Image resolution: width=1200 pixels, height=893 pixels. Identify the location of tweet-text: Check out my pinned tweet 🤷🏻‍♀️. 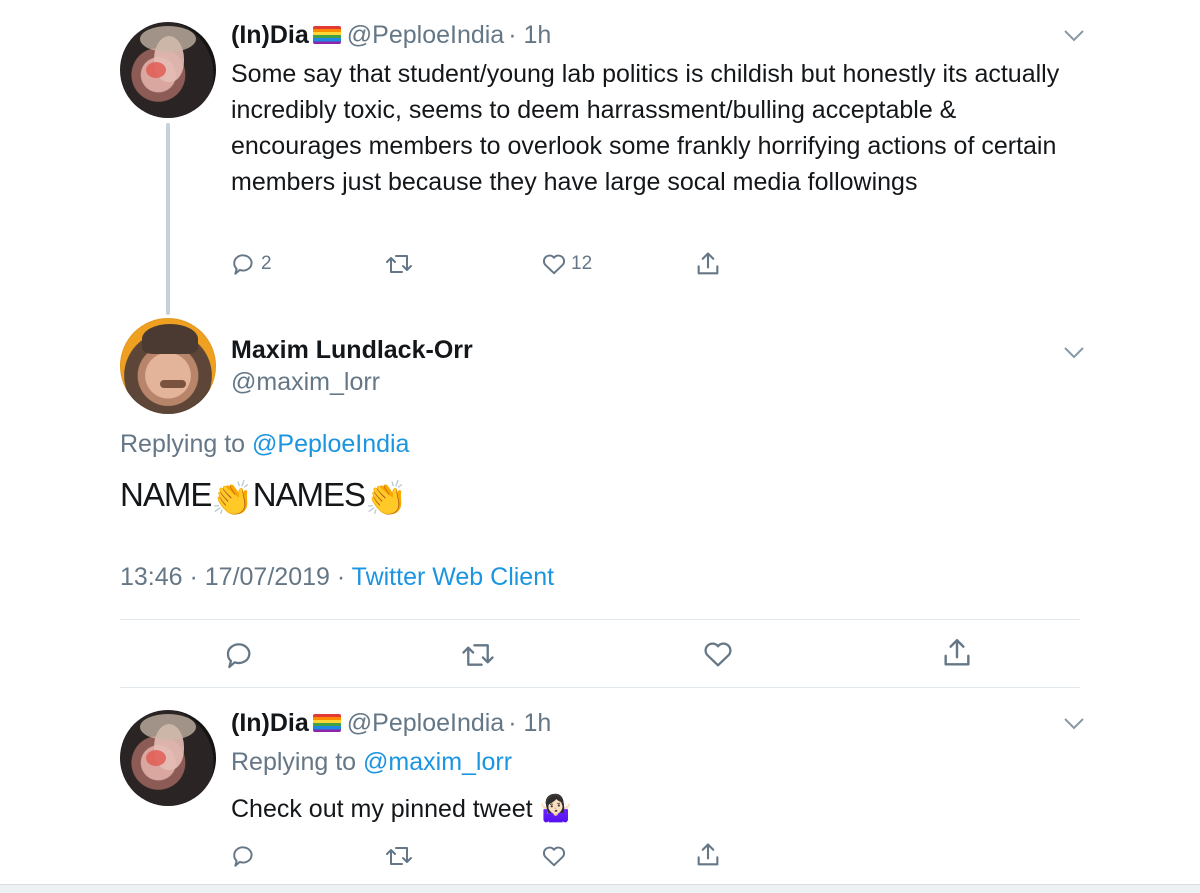
(401, 808).